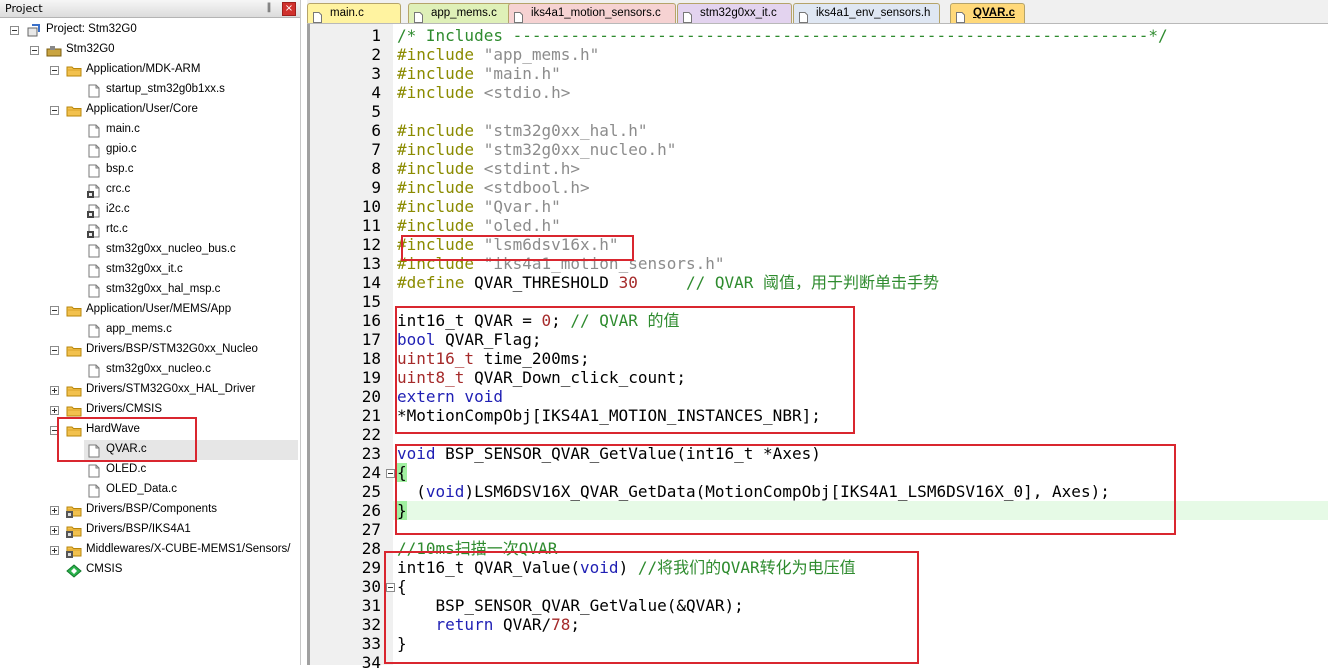  What do you see at coordinates (188, 549) in the screenshot?
I see `tree-item-label: Middlewares/X-CUBE-MEMS1/Sensors/` at bounding box center [188, 549].